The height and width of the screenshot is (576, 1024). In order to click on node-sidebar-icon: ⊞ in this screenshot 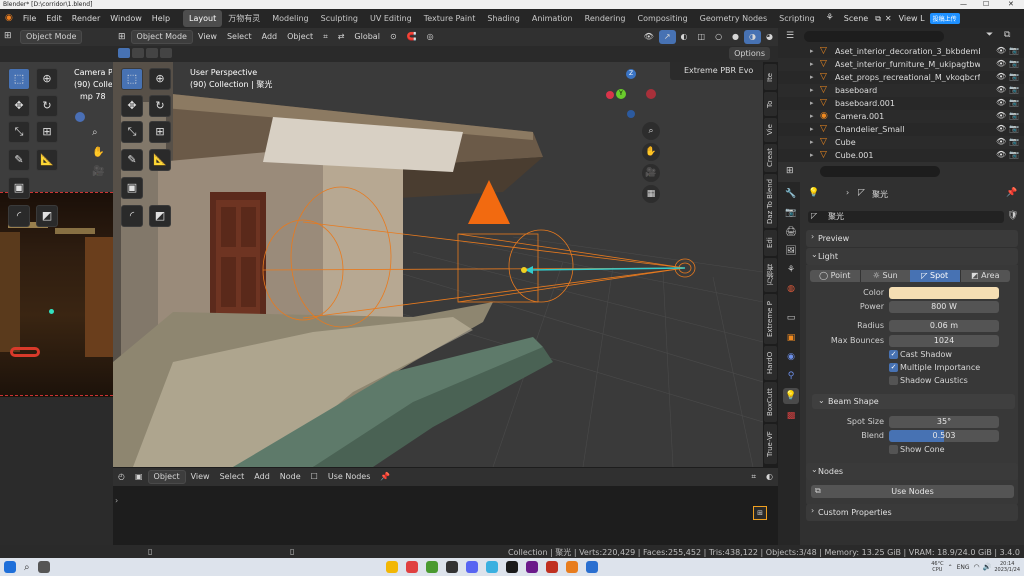, I will do `click(760, 513)`.